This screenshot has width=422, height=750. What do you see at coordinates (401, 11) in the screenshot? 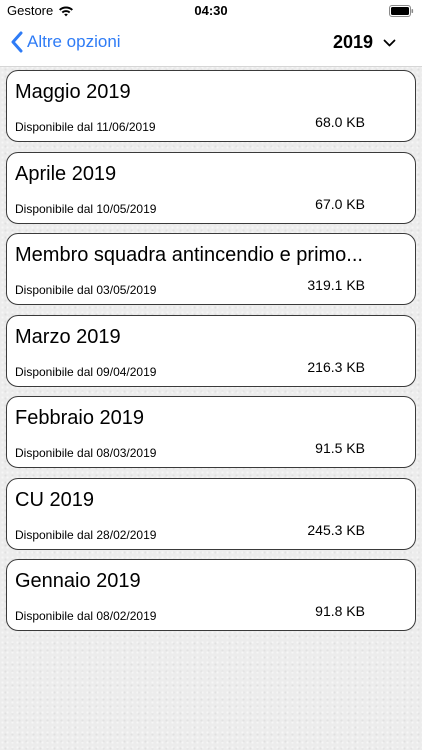
I see `battery-icon` at bounding box center [401, 11].